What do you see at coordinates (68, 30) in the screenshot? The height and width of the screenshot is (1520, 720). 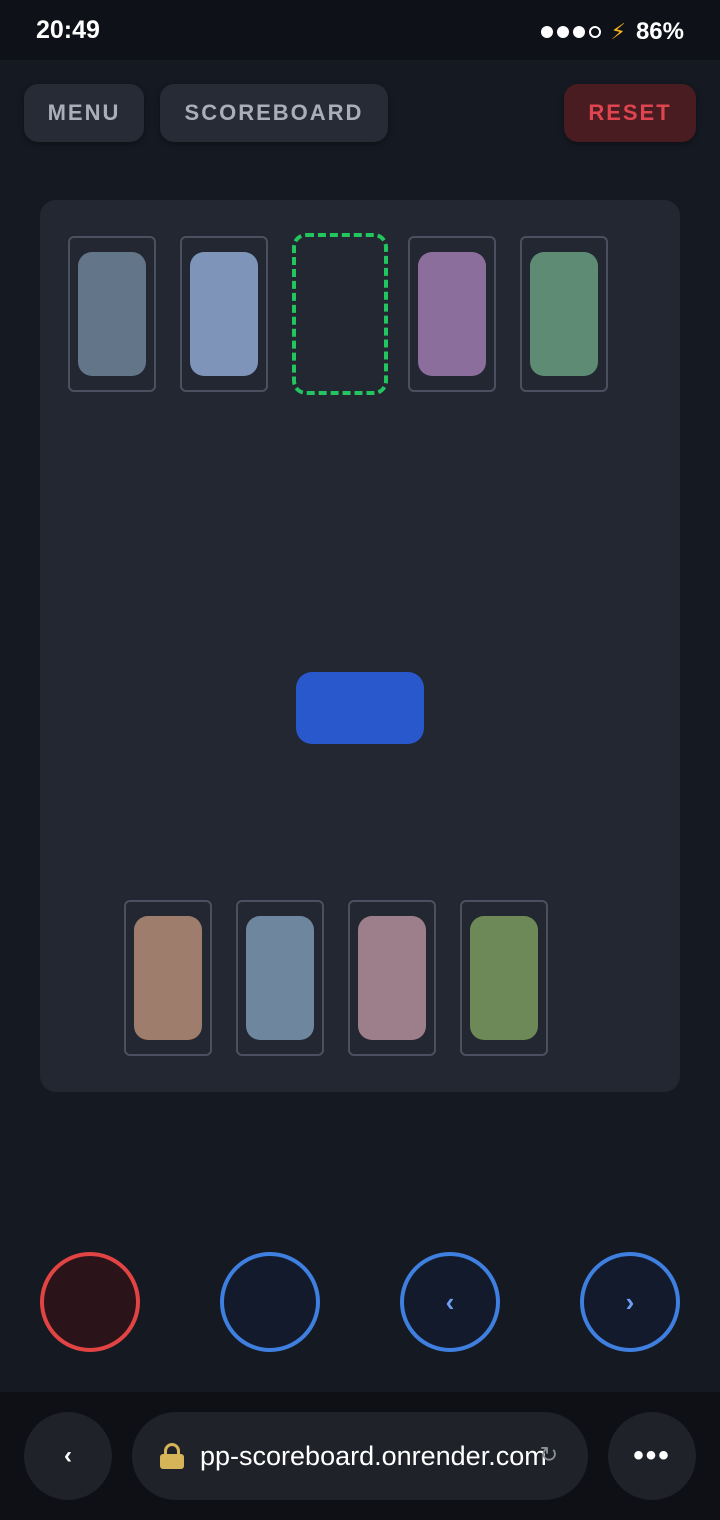 I see `status-time: 20:49` at bounding box center [68, 30].